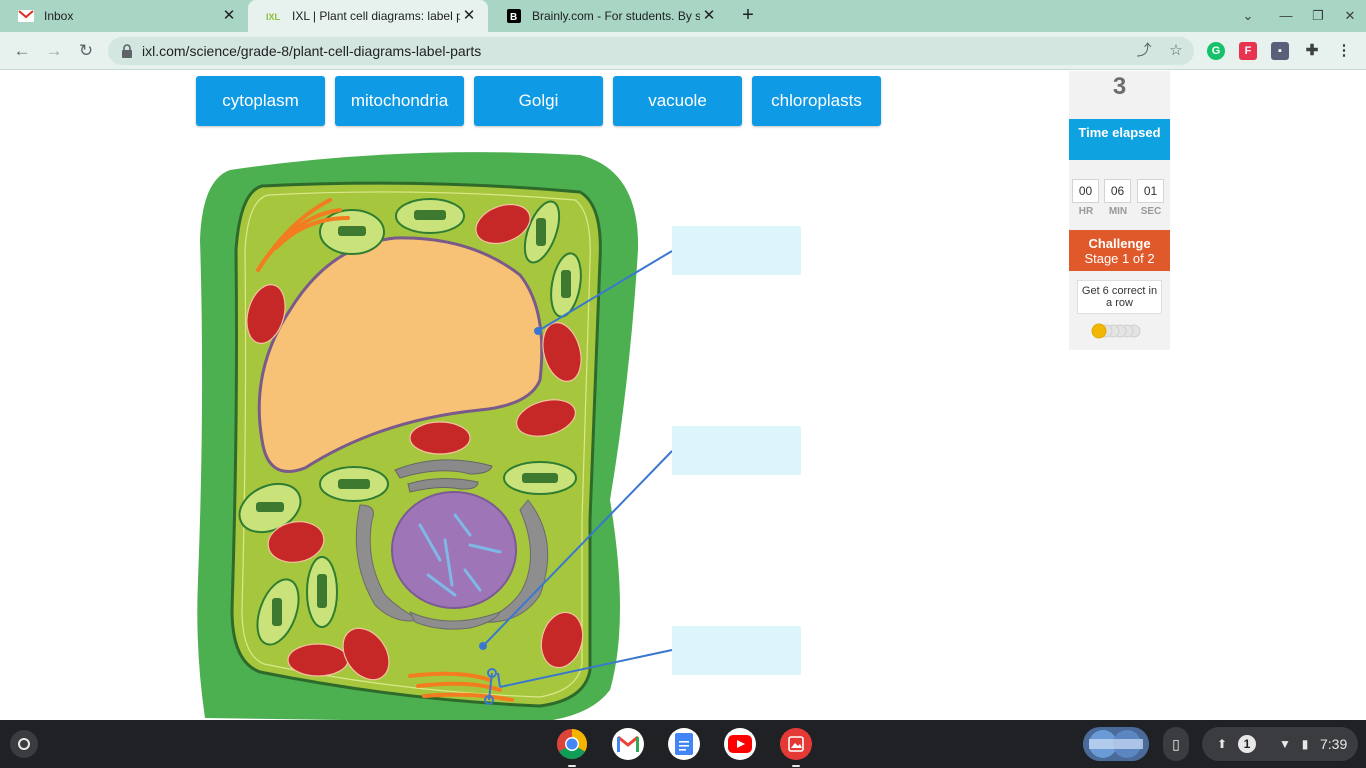  I want to click on youtube-icon, so click(740, 744).